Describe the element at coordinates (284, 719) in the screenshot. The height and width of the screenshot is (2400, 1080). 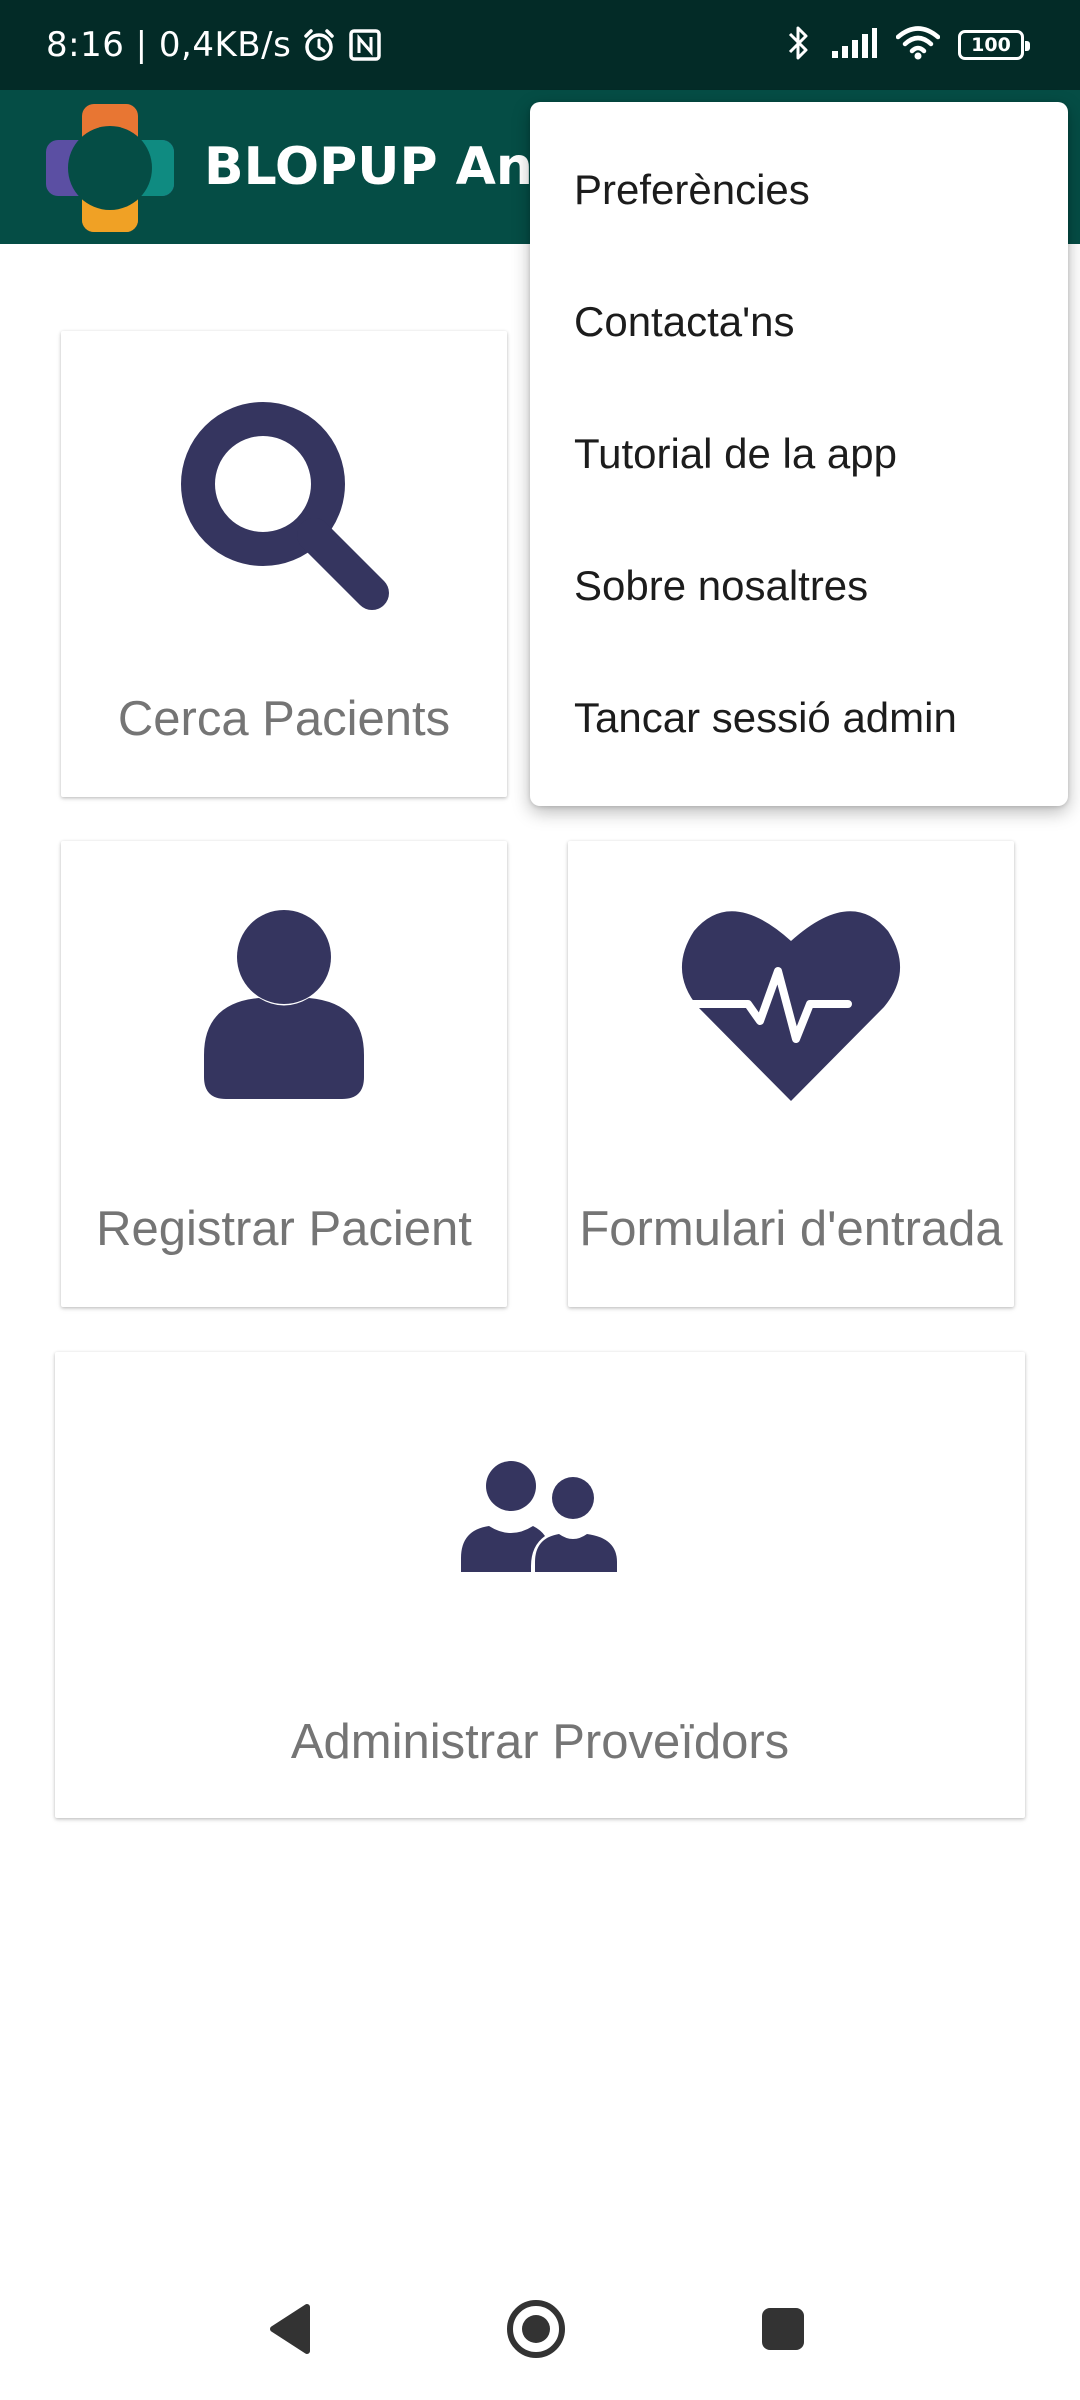
I see `search-patients-label: Cerca Pacients` at that location.